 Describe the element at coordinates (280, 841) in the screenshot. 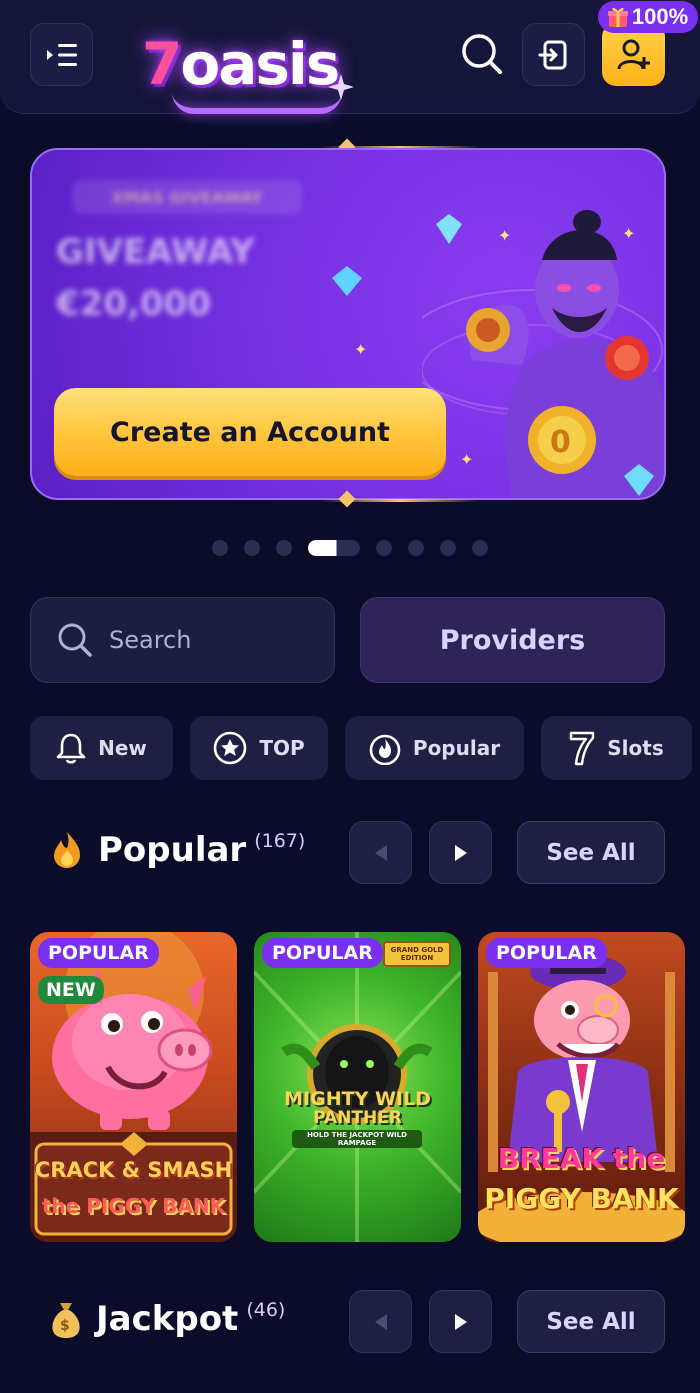

I see `section-count: (167)` at that location.